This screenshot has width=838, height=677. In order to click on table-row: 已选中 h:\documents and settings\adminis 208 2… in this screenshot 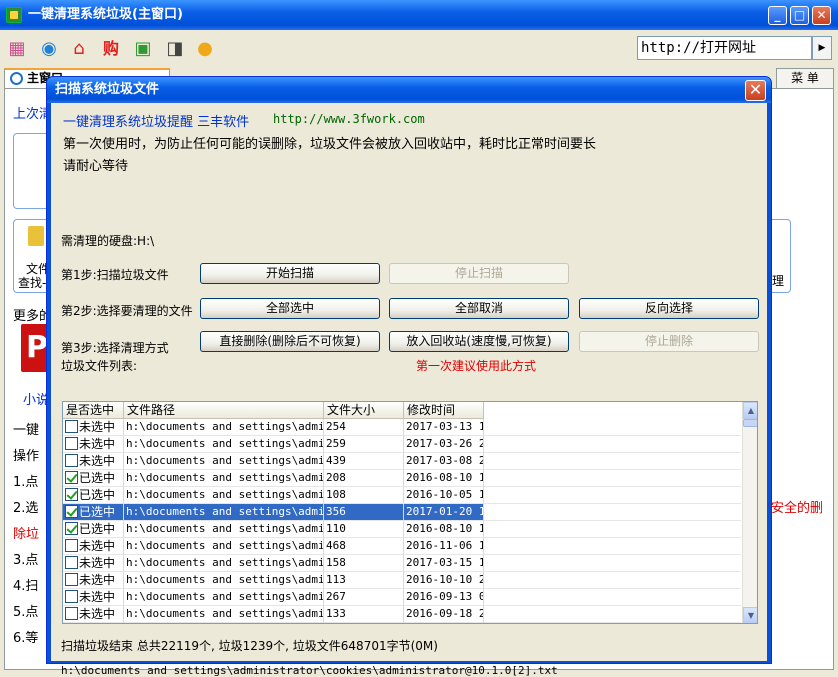, I will do `click(402, 478)`.